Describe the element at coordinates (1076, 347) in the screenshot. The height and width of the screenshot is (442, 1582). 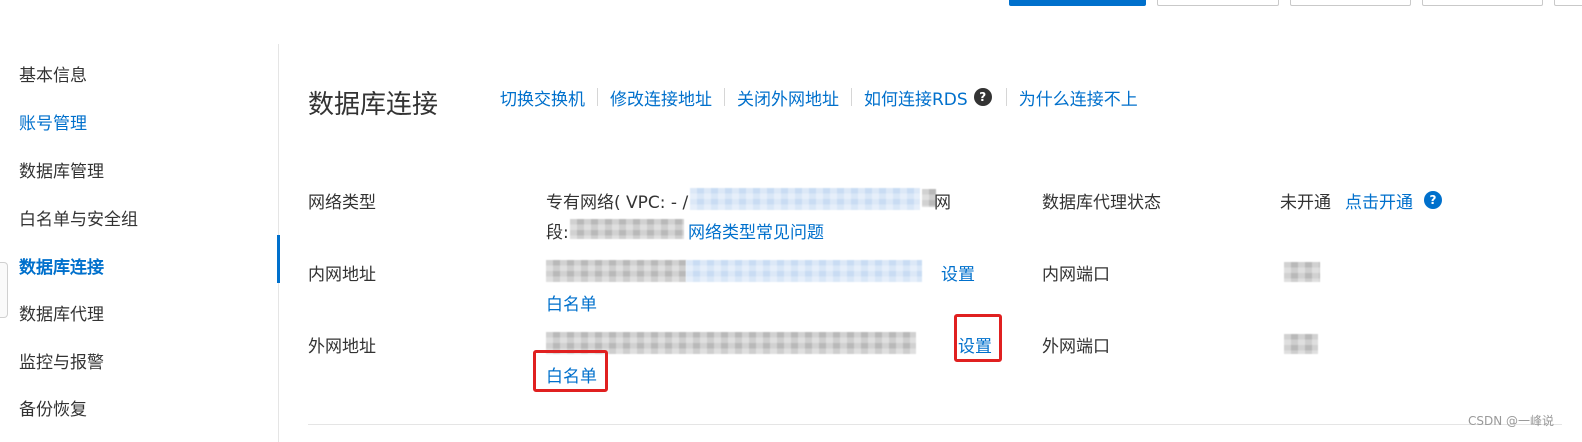
I see `public-port-label: 外网端口` at that location.